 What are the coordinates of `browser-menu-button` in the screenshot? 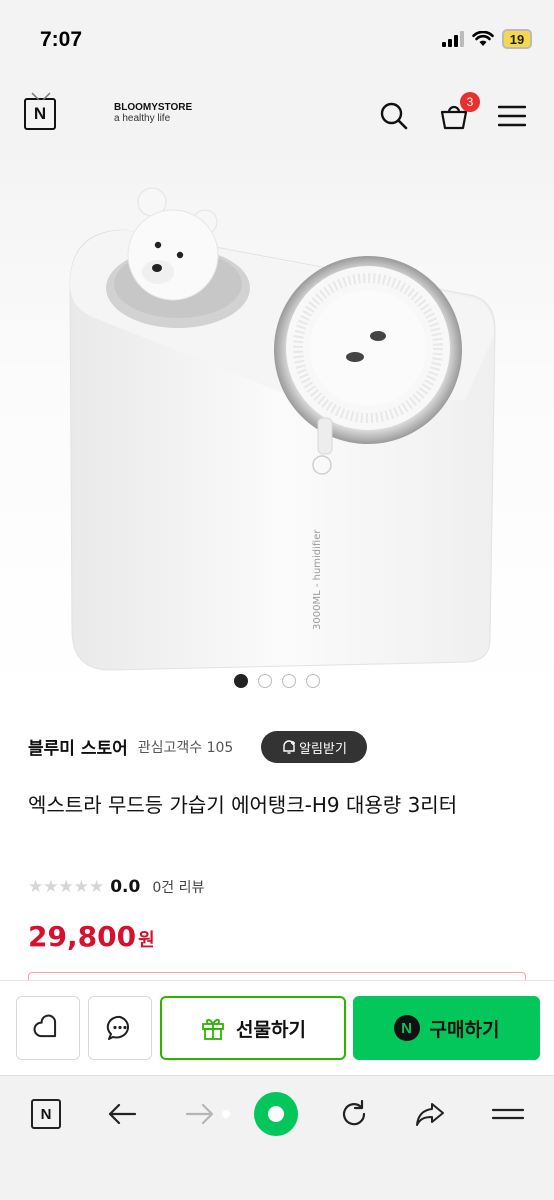 It's located at (508, 1114).